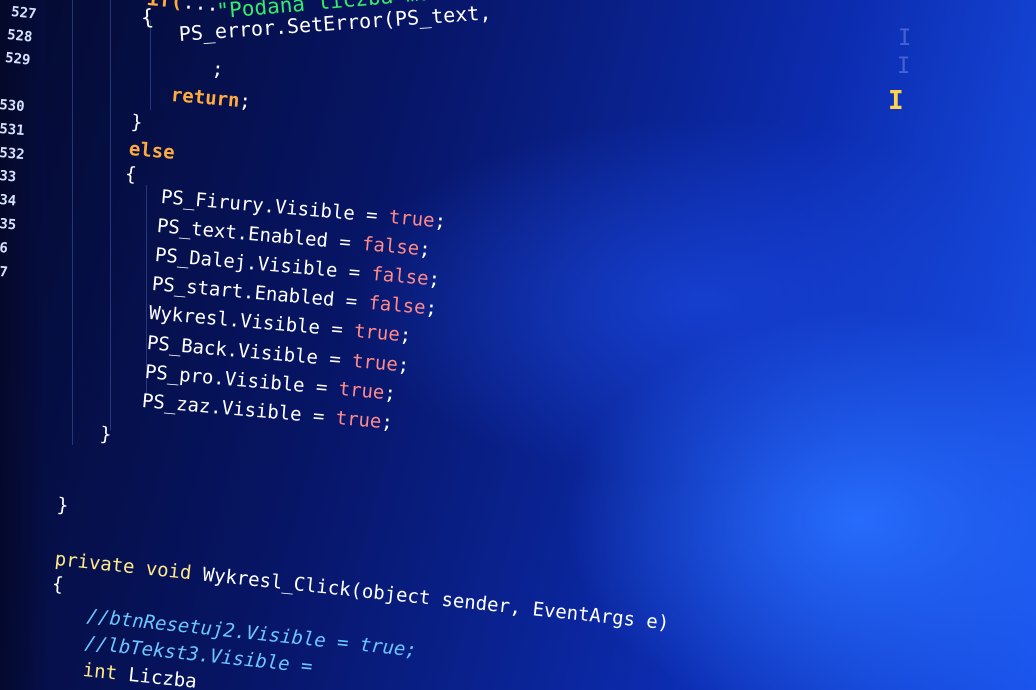 This screenshot has height=690, width=1036. I want to click on code-line: else, so click(152, 151).